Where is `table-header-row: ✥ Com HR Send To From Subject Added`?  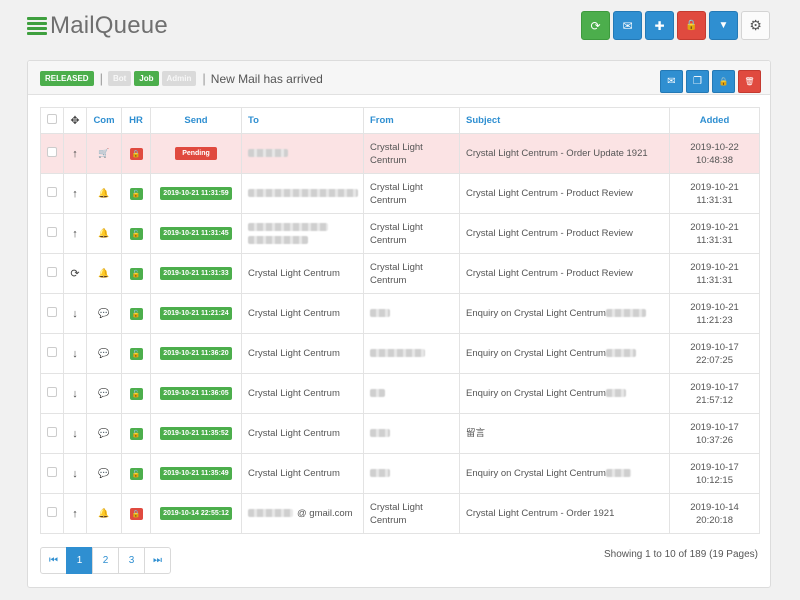 table-header-row: ✥ Com HR Send To From Subject Added is located at coordinates (400, 120).